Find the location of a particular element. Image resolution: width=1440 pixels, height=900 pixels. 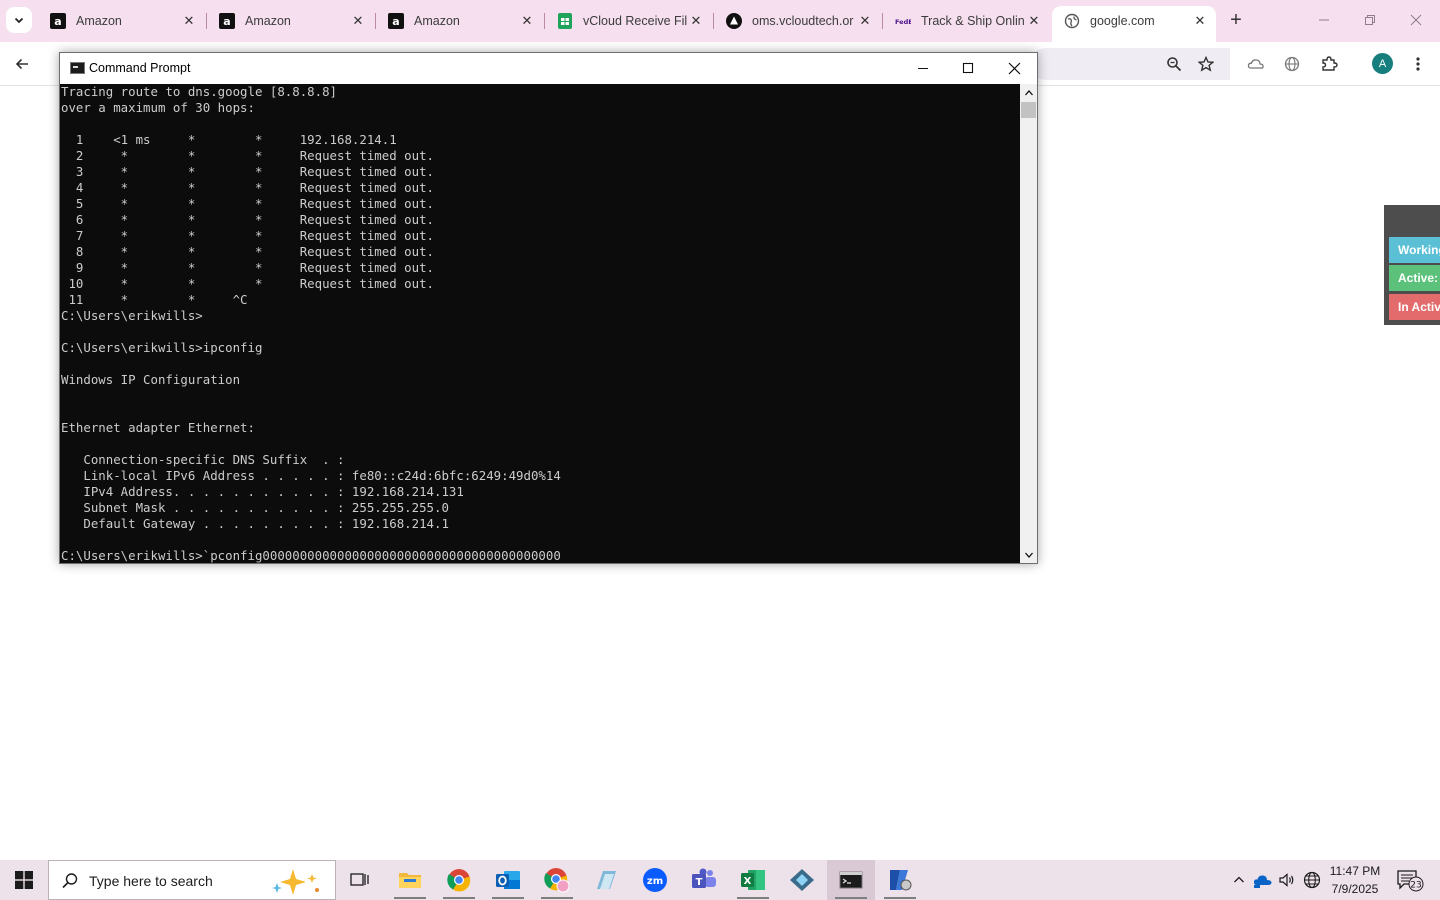

svg-text: T is located at coordinates (699, 882).